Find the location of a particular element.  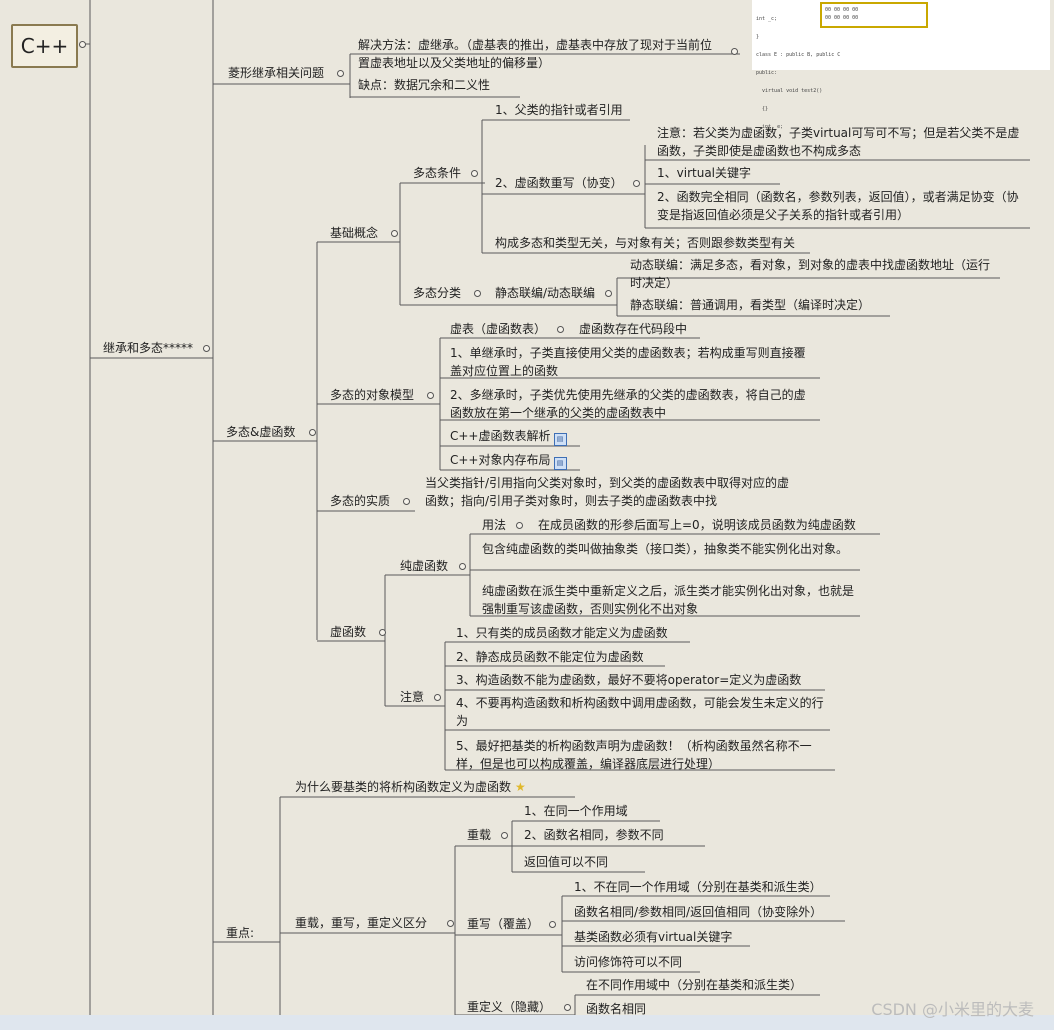

node-redefine: 重定义（隐藏） is located at coordinates (509, 1007).